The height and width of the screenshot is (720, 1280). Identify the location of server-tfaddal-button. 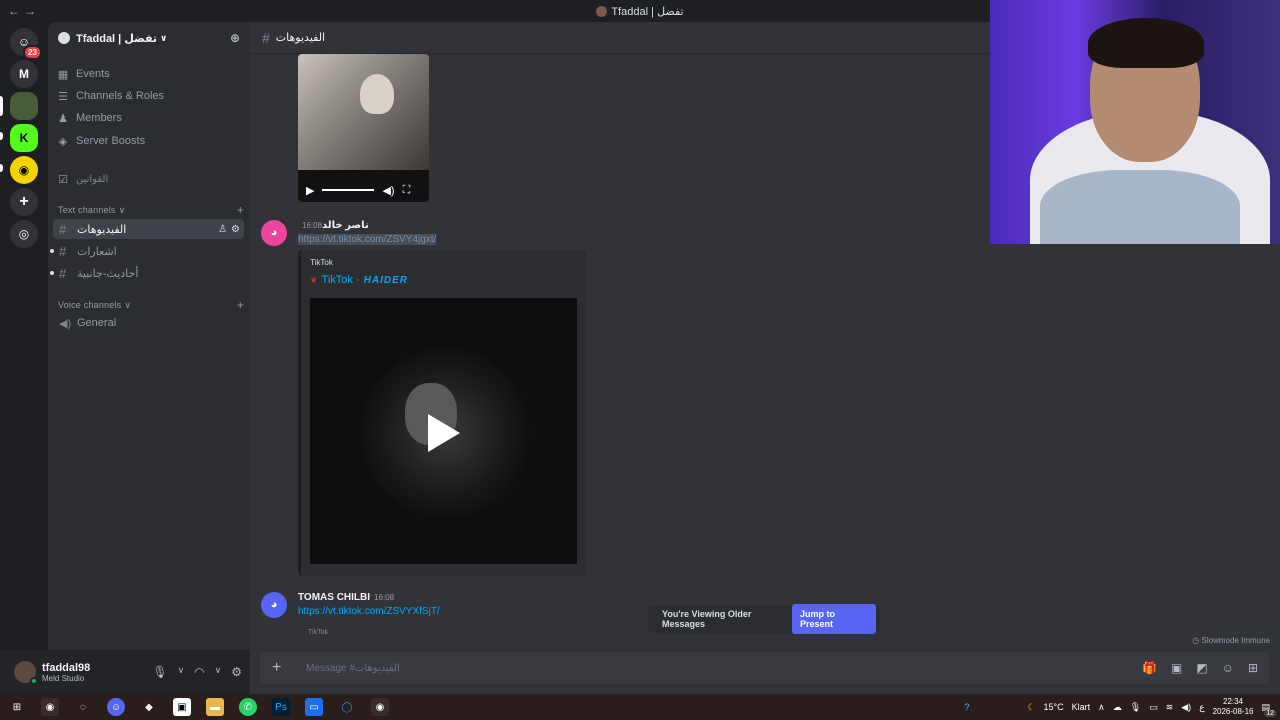
(24, 106).